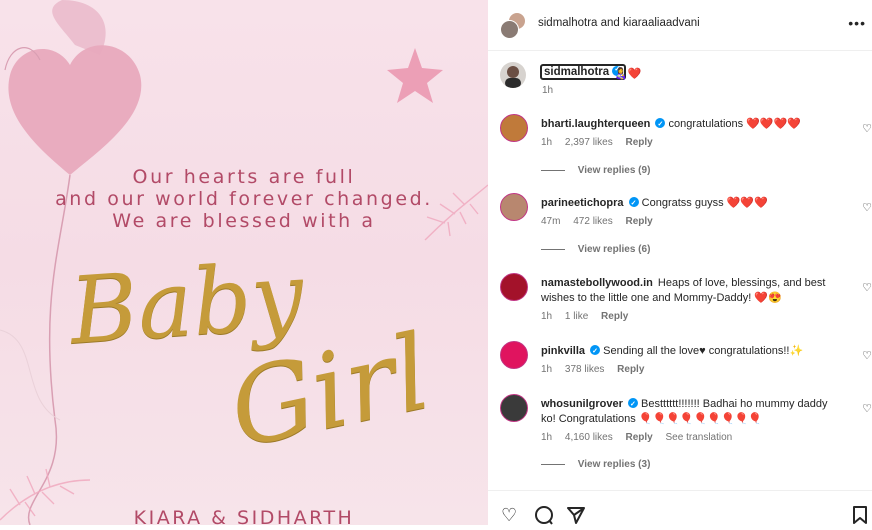 The width and height of the screenshot is (872, 530). Describe the element at coordinates (597, 283) in the screenshot. I see `comment-username: namastebollywood.in` at that location.